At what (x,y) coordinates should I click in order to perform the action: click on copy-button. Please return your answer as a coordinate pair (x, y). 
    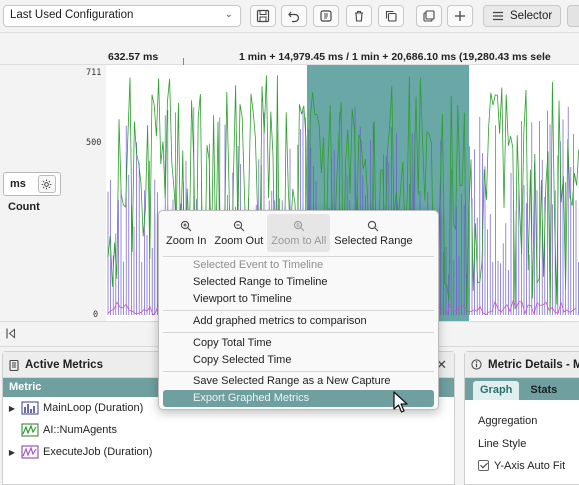
    Looking at the image, I should click on (391, 16).